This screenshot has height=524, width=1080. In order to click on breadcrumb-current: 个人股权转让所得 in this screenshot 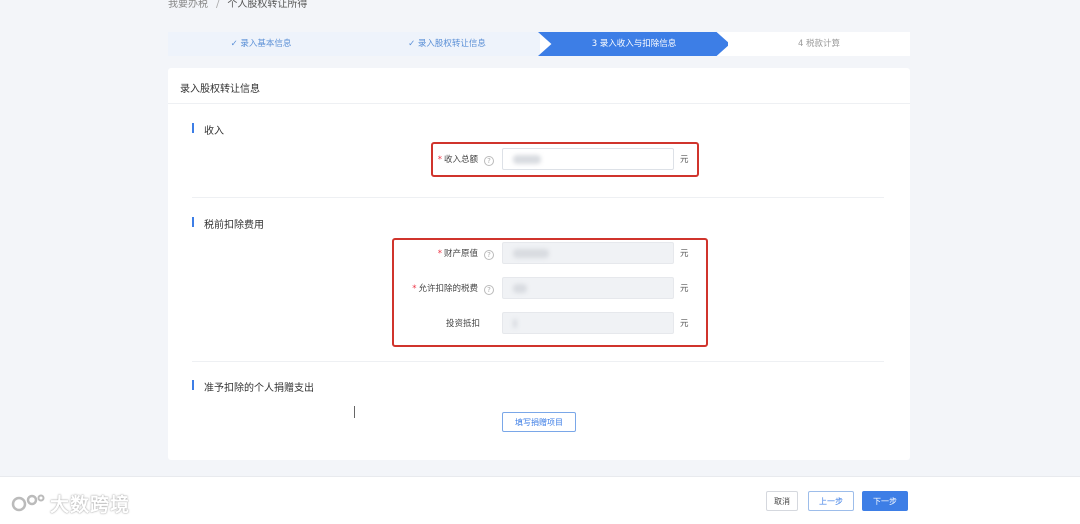, I will do `click(267, 5)`.